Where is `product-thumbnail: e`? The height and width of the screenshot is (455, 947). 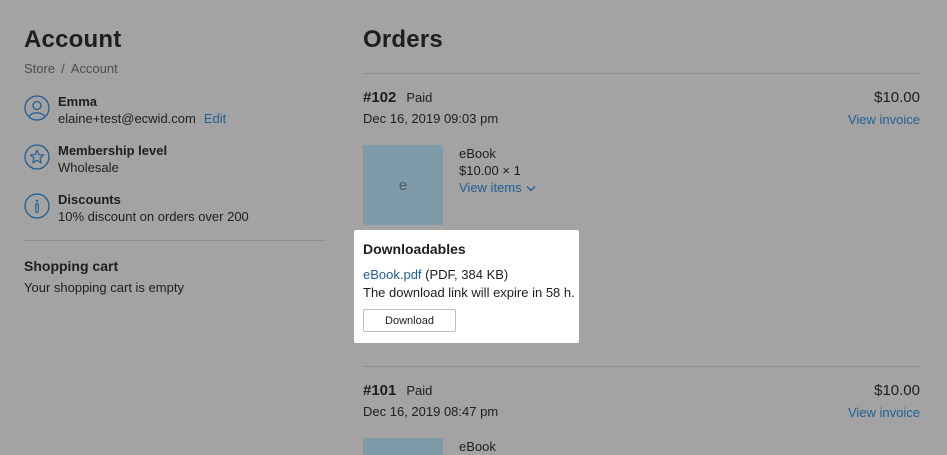
product-thumbnail: e is located at coordinates (403, 185).